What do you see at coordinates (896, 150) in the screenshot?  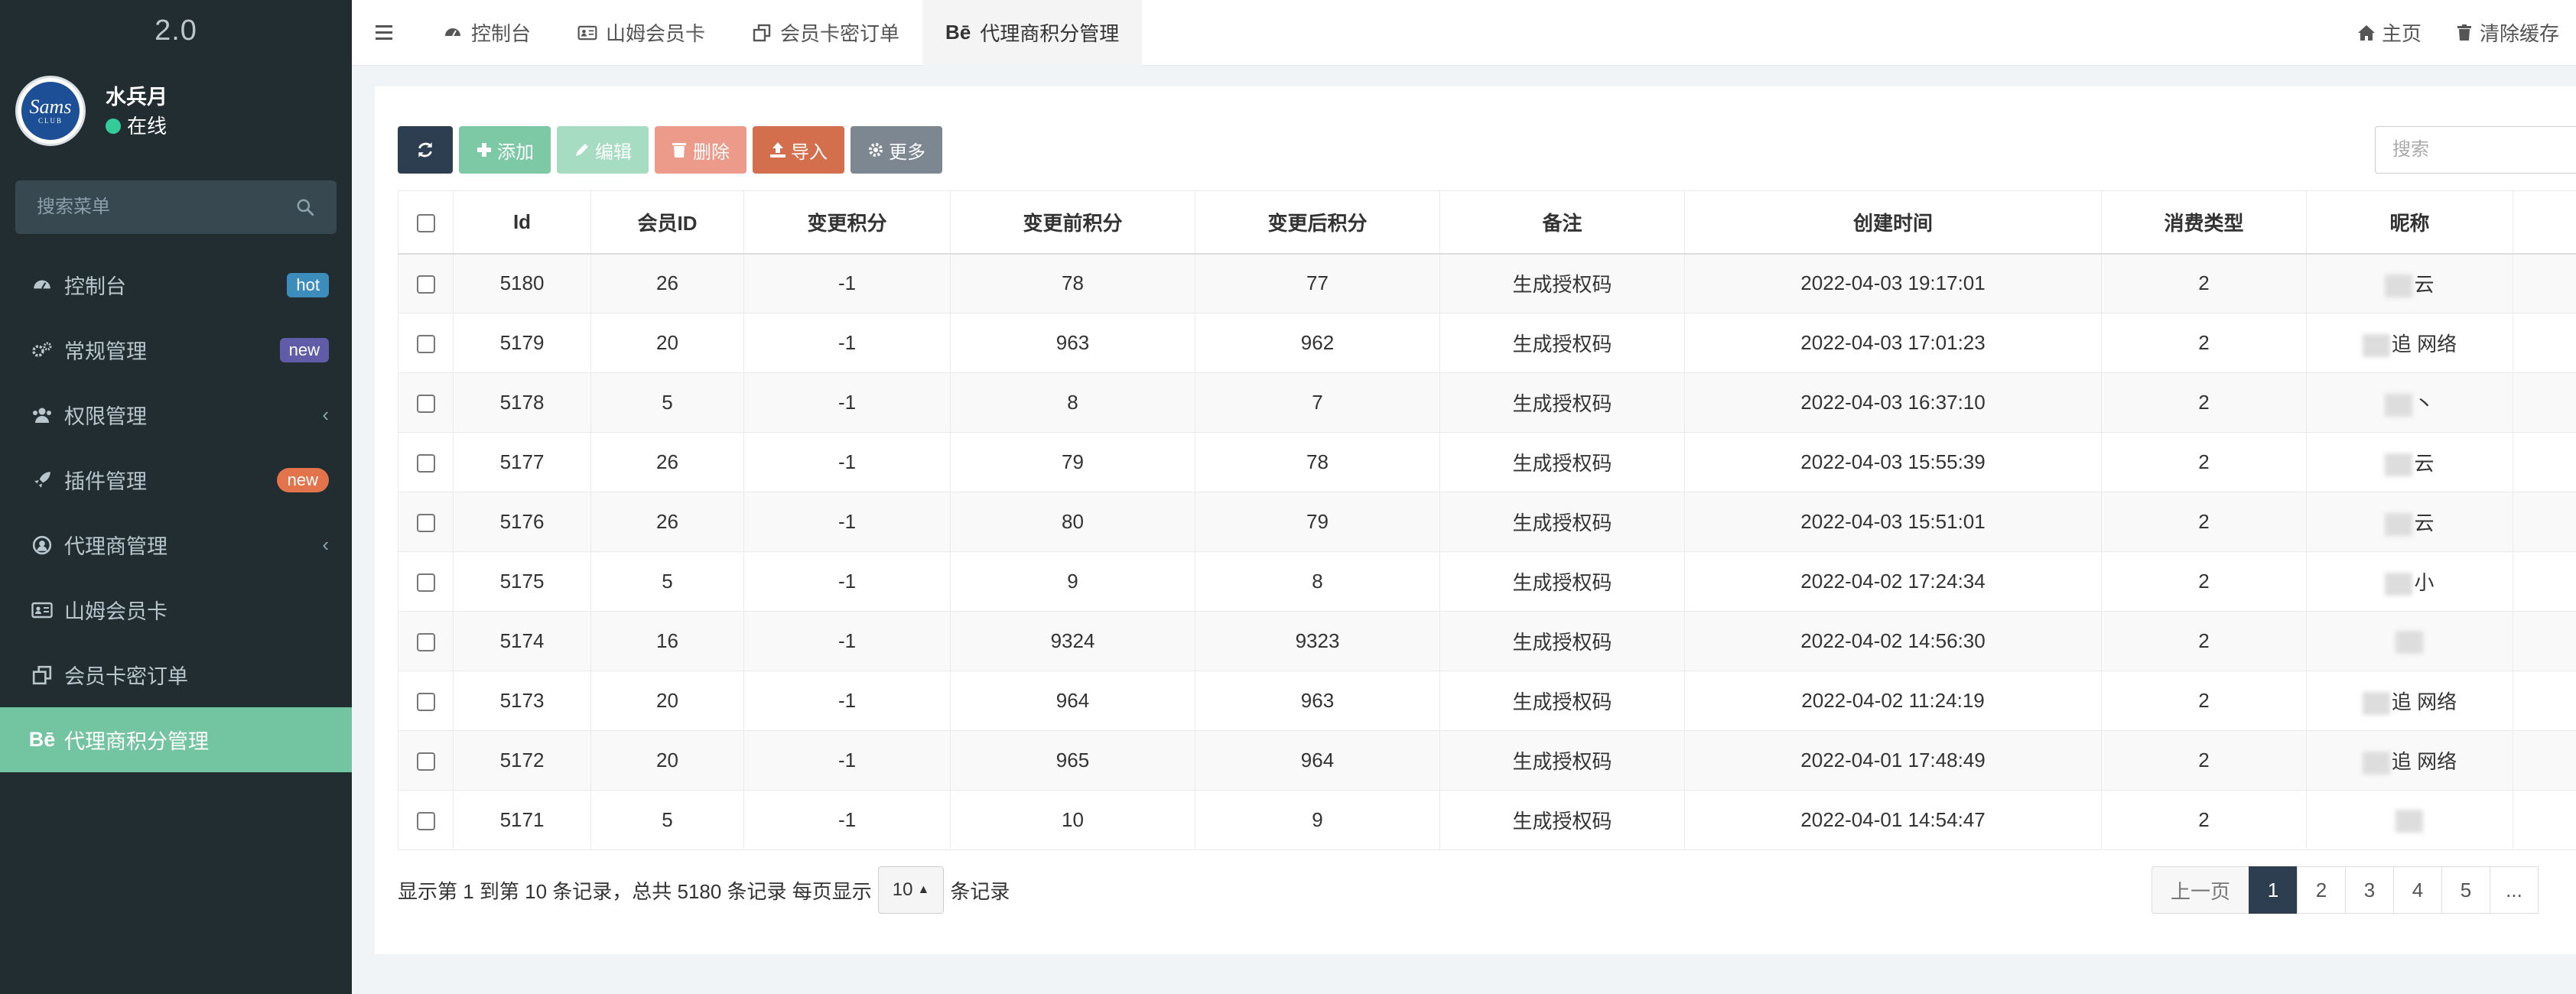 I see `more-button: 更多` at bounding box center [896, 150].